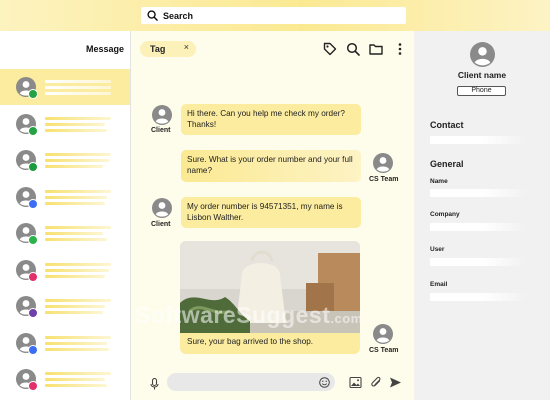  Describe the element at coordinates (250, 341) in the screenshot. I see `photo-caption: Sure, your bag arrived to the shop.` at that location.